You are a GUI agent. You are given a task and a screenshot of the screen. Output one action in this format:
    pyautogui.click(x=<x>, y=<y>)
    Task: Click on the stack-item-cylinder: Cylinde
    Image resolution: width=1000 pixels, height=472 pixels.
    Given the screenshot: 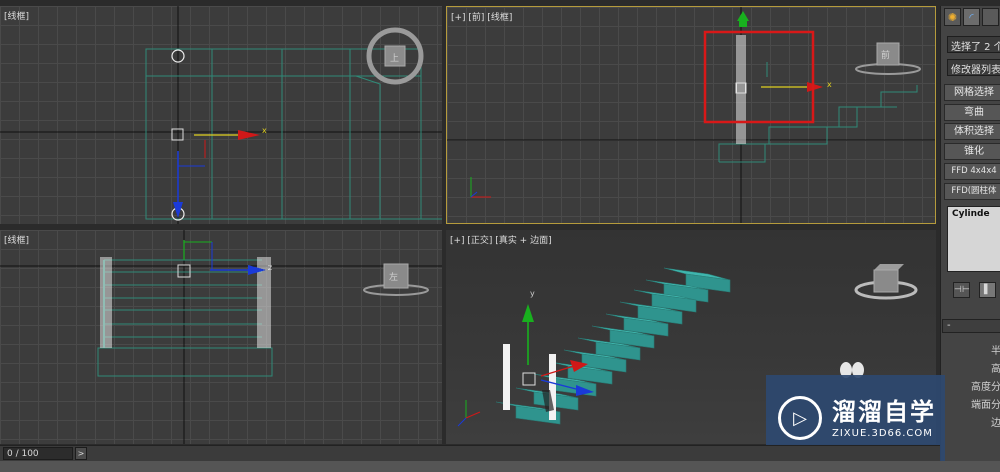 What is the action you would take?
    pyautogui.click(x=974, y=214)
    